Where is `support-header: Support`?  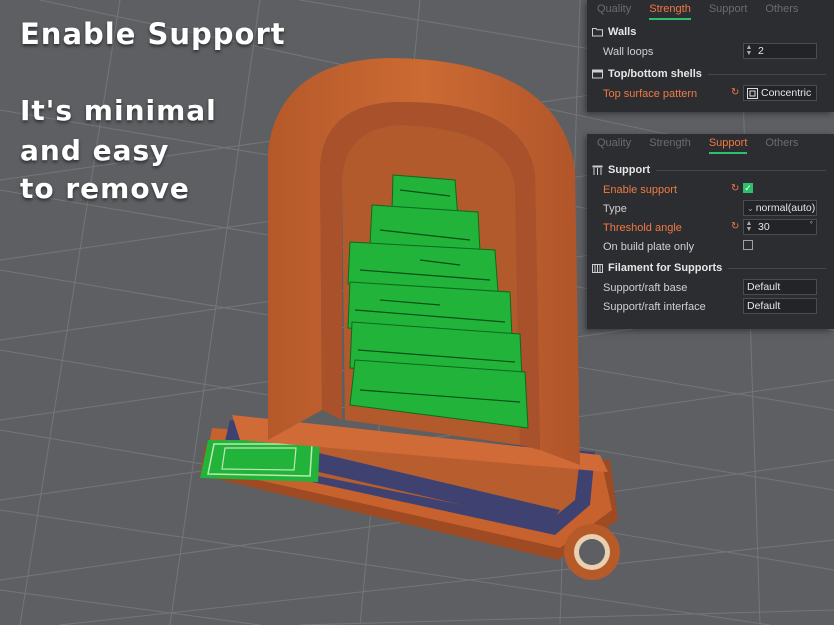 support-header: Support is located at coordinates (629, 170).